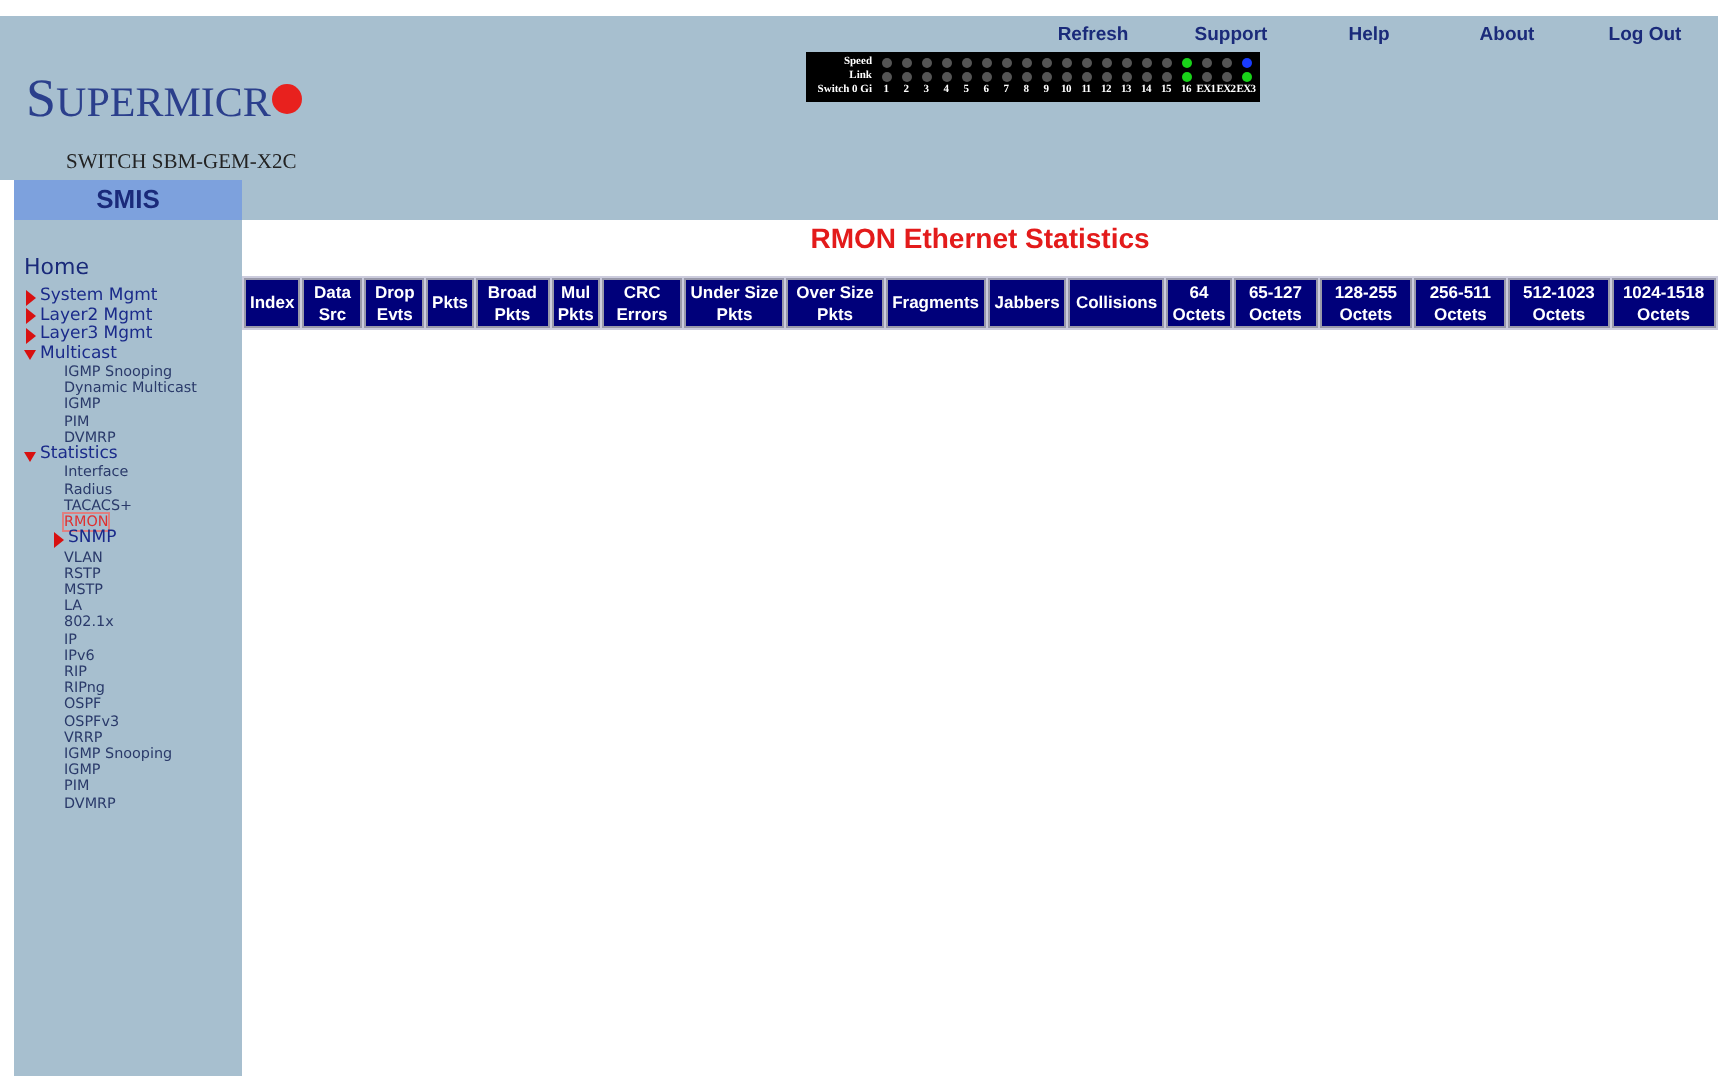  What do you see at coordinates (394, 303) in the screenshot?
I see `column-header: Drop Evts` at bounding box center [394, 303].